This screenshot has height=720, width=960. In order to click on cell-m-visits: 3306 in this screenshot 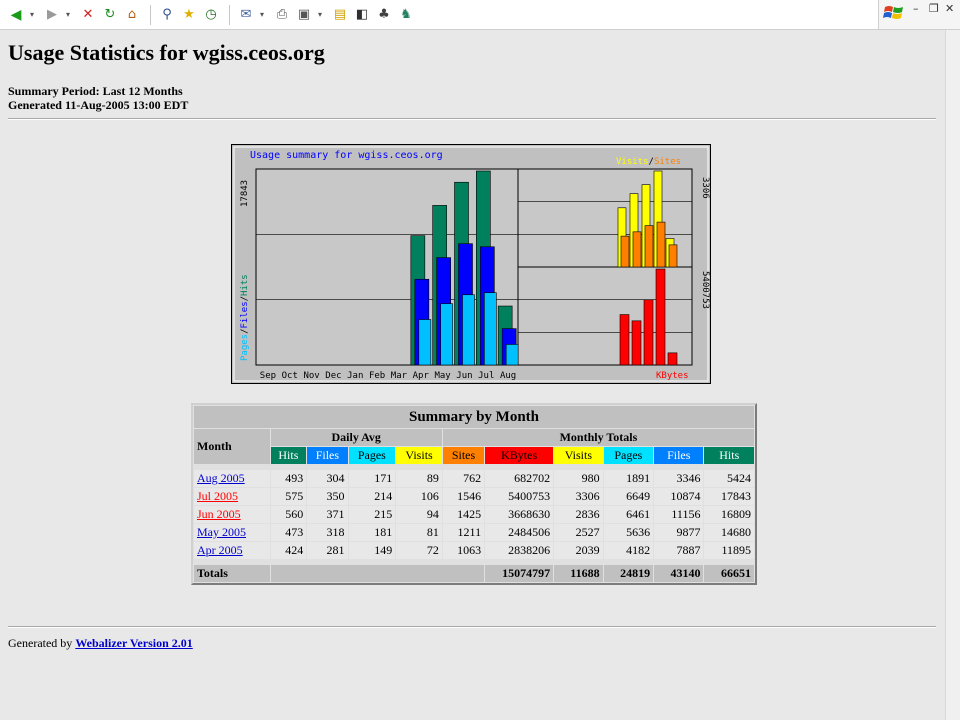, I will do `click(578, 496)`.